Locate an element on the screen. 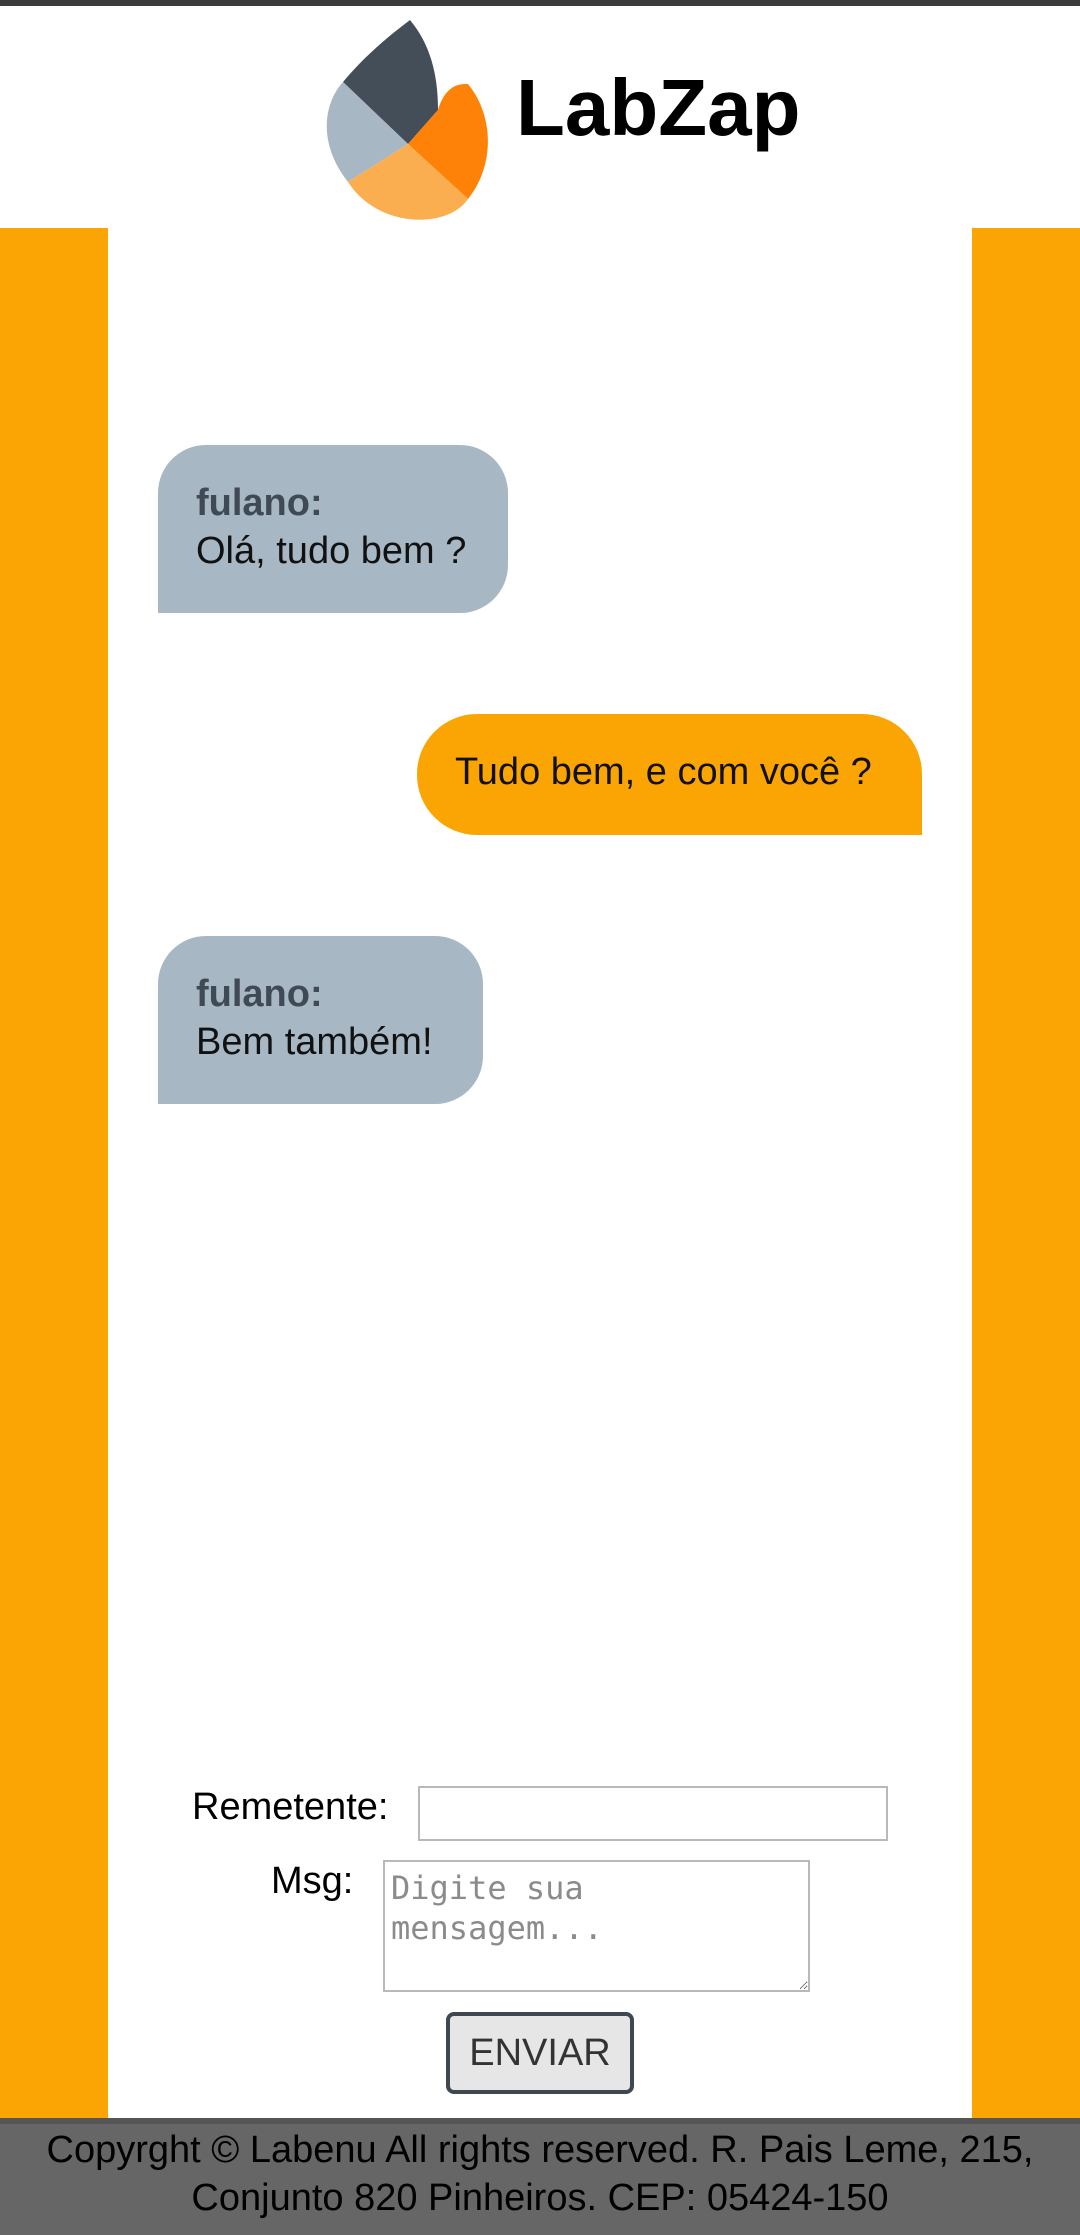 The height and width of the screenshot is (2235, 1080). message-text: Tudo bem, e com você ? is located at coordinates (663, 772).